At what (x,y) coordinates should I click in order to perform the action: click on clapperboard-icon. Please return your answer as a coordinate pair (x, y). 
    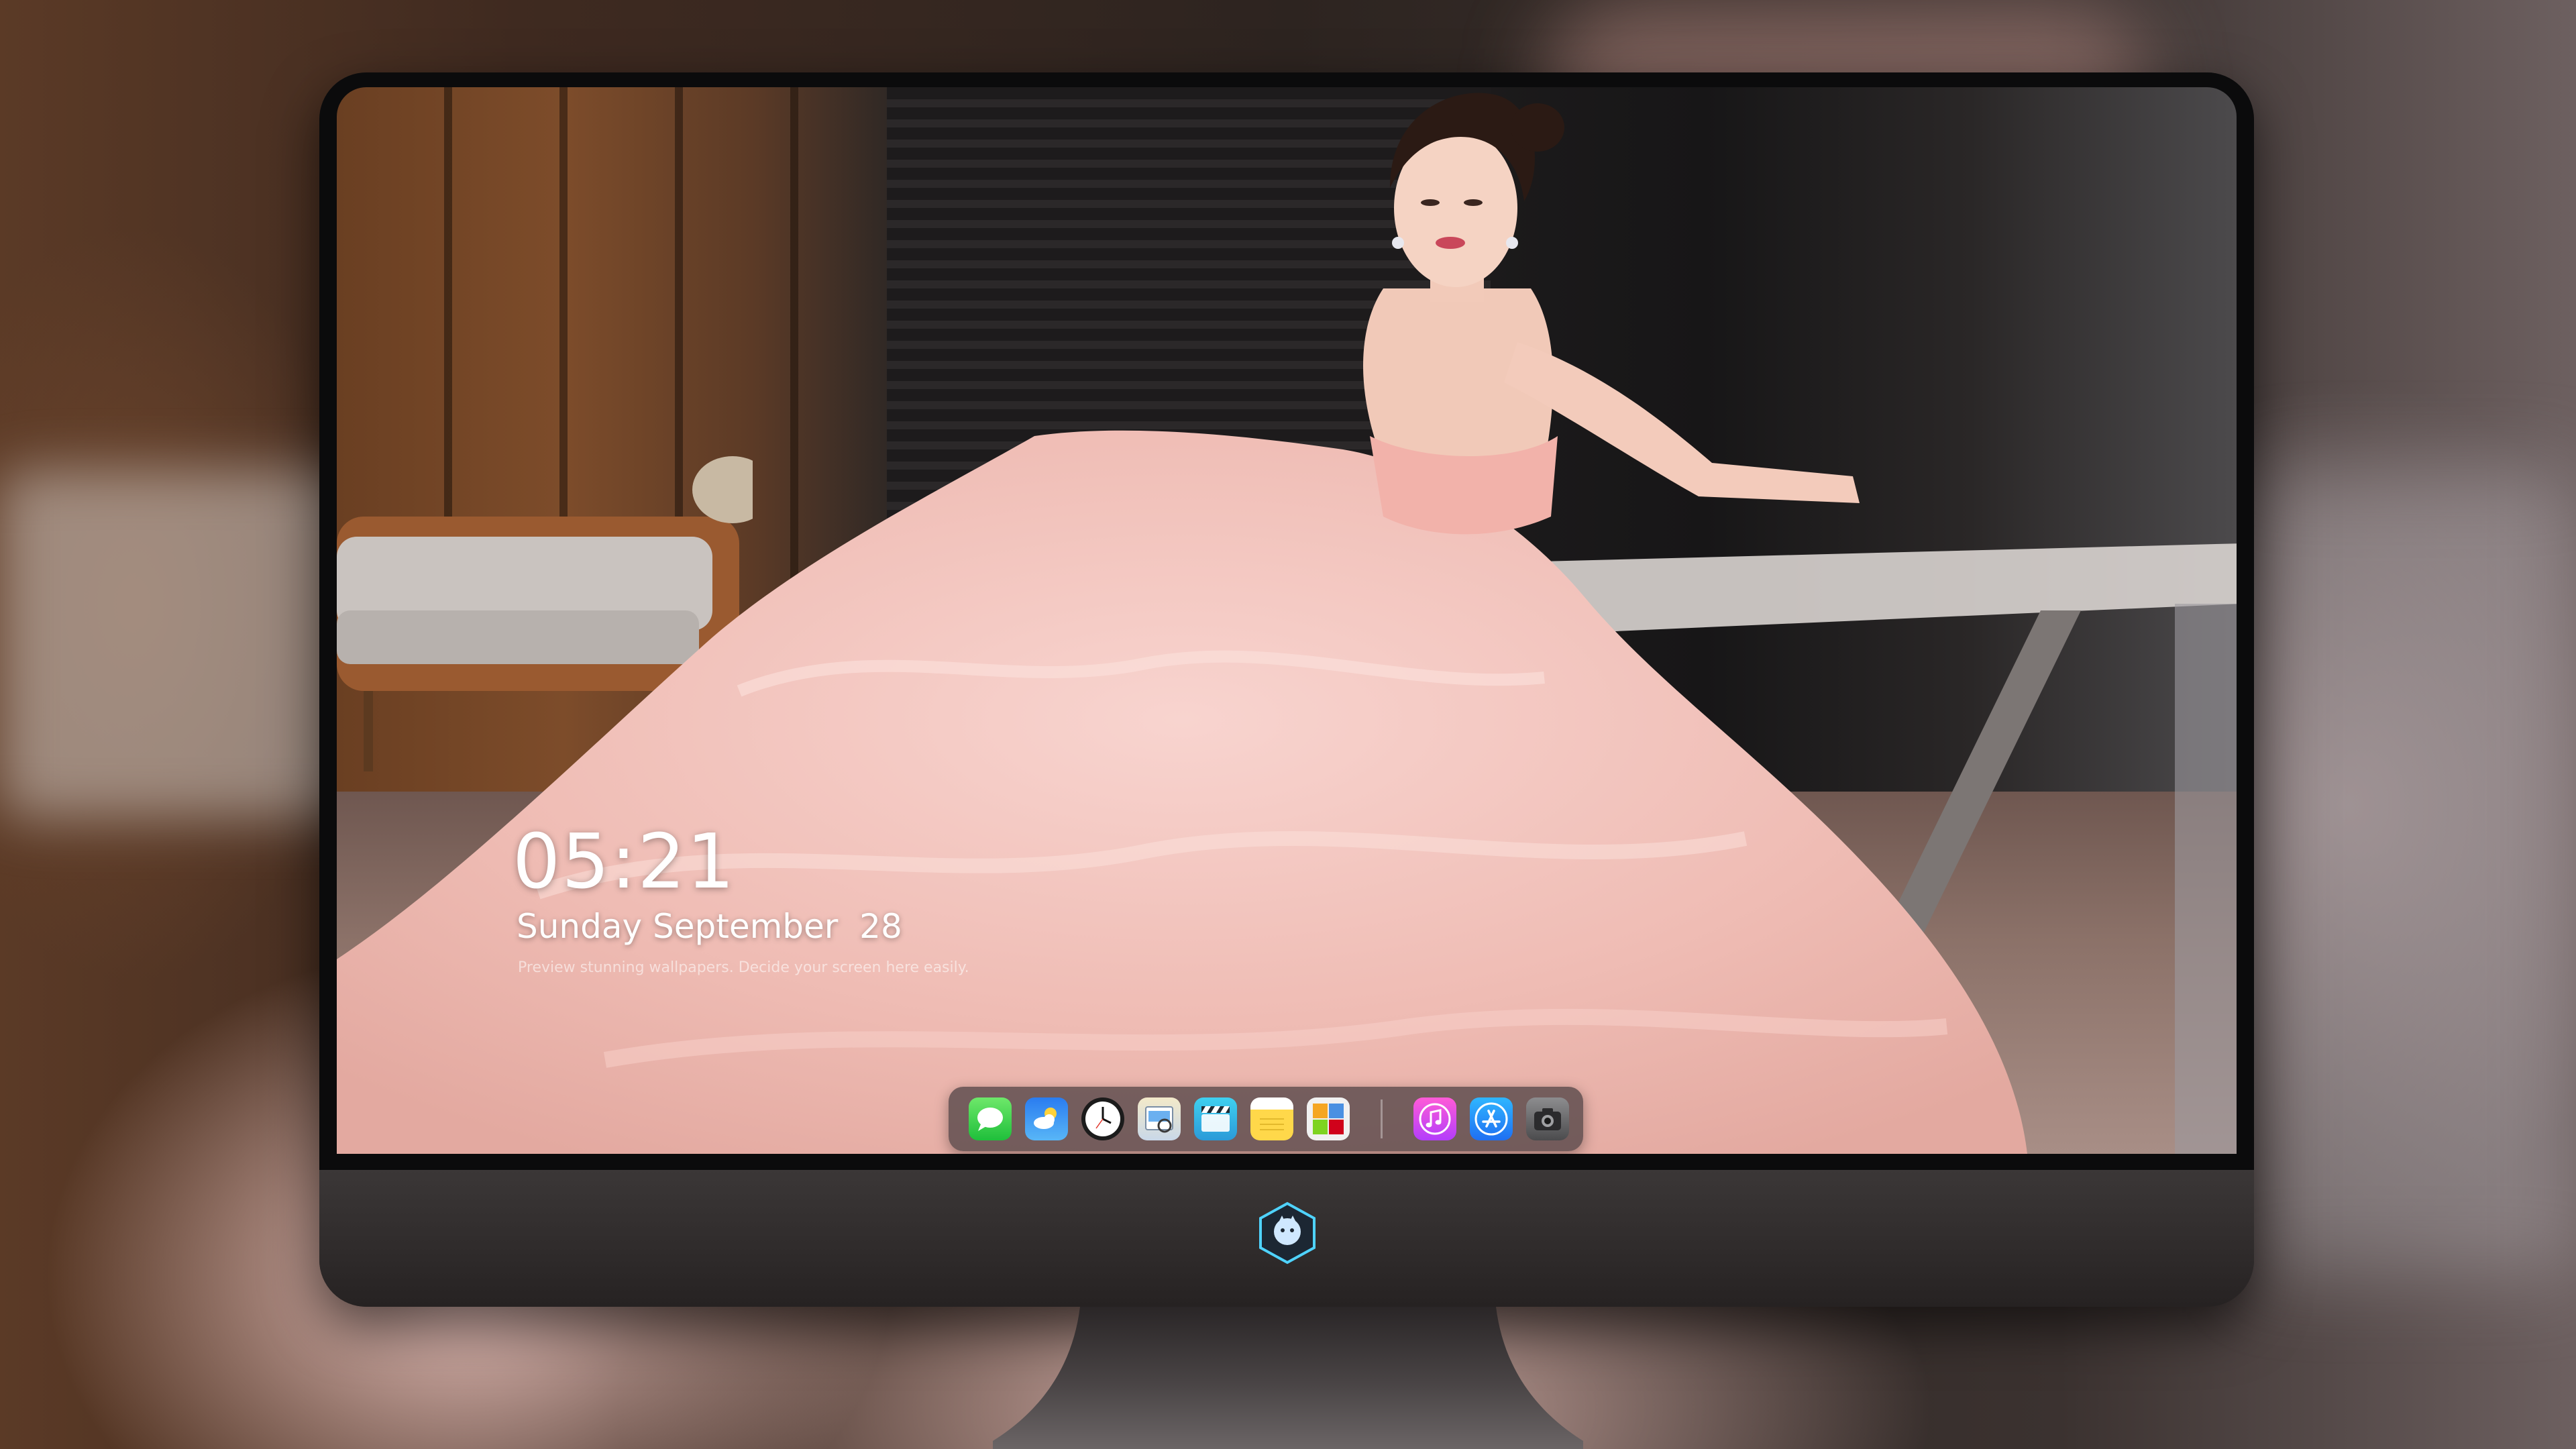
    Looking at the image, I should click on (1215, 1119).